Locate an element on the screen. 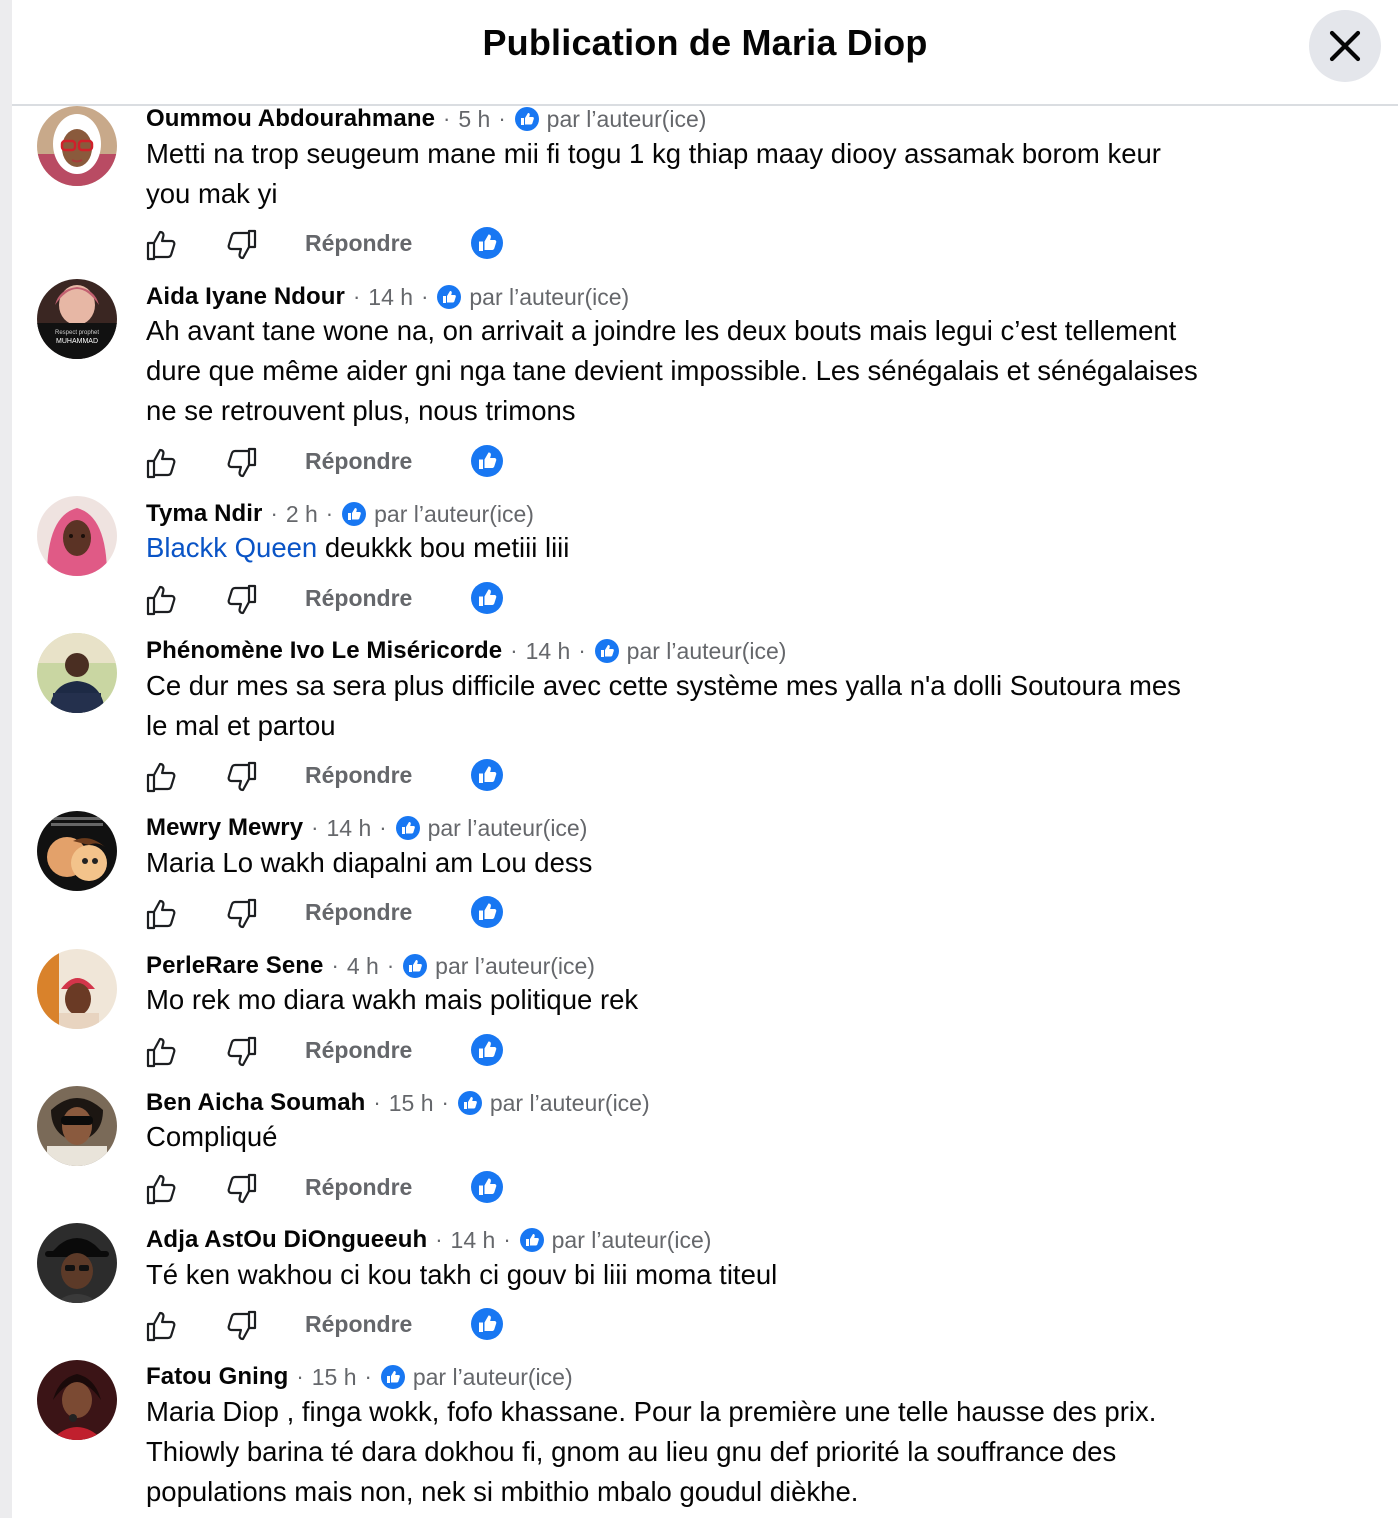 This screenshot has width=1398, height=1518. comment-text: Maria Lo wakh diapalni am Lou dess is located at coordinates (369, 862).